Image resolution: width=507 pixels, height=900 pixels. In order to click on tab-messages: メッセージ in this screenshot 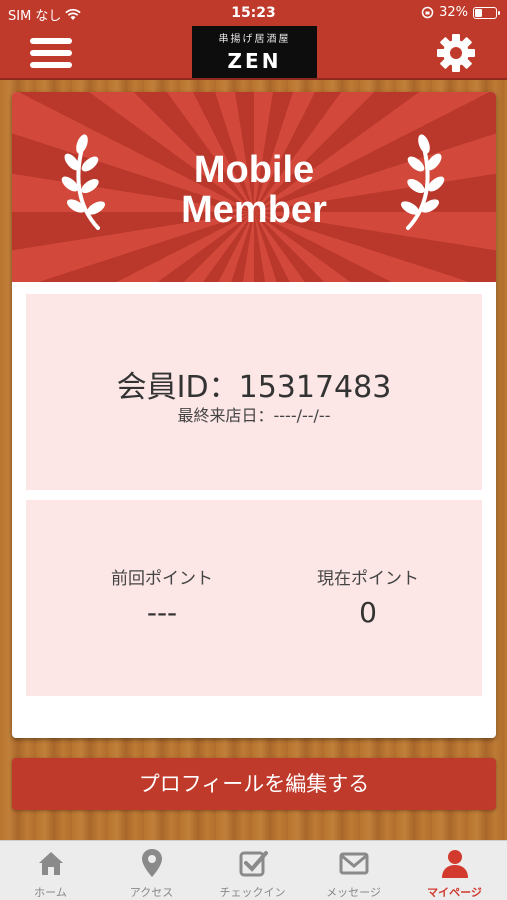, I will do `click(353, 870)`.